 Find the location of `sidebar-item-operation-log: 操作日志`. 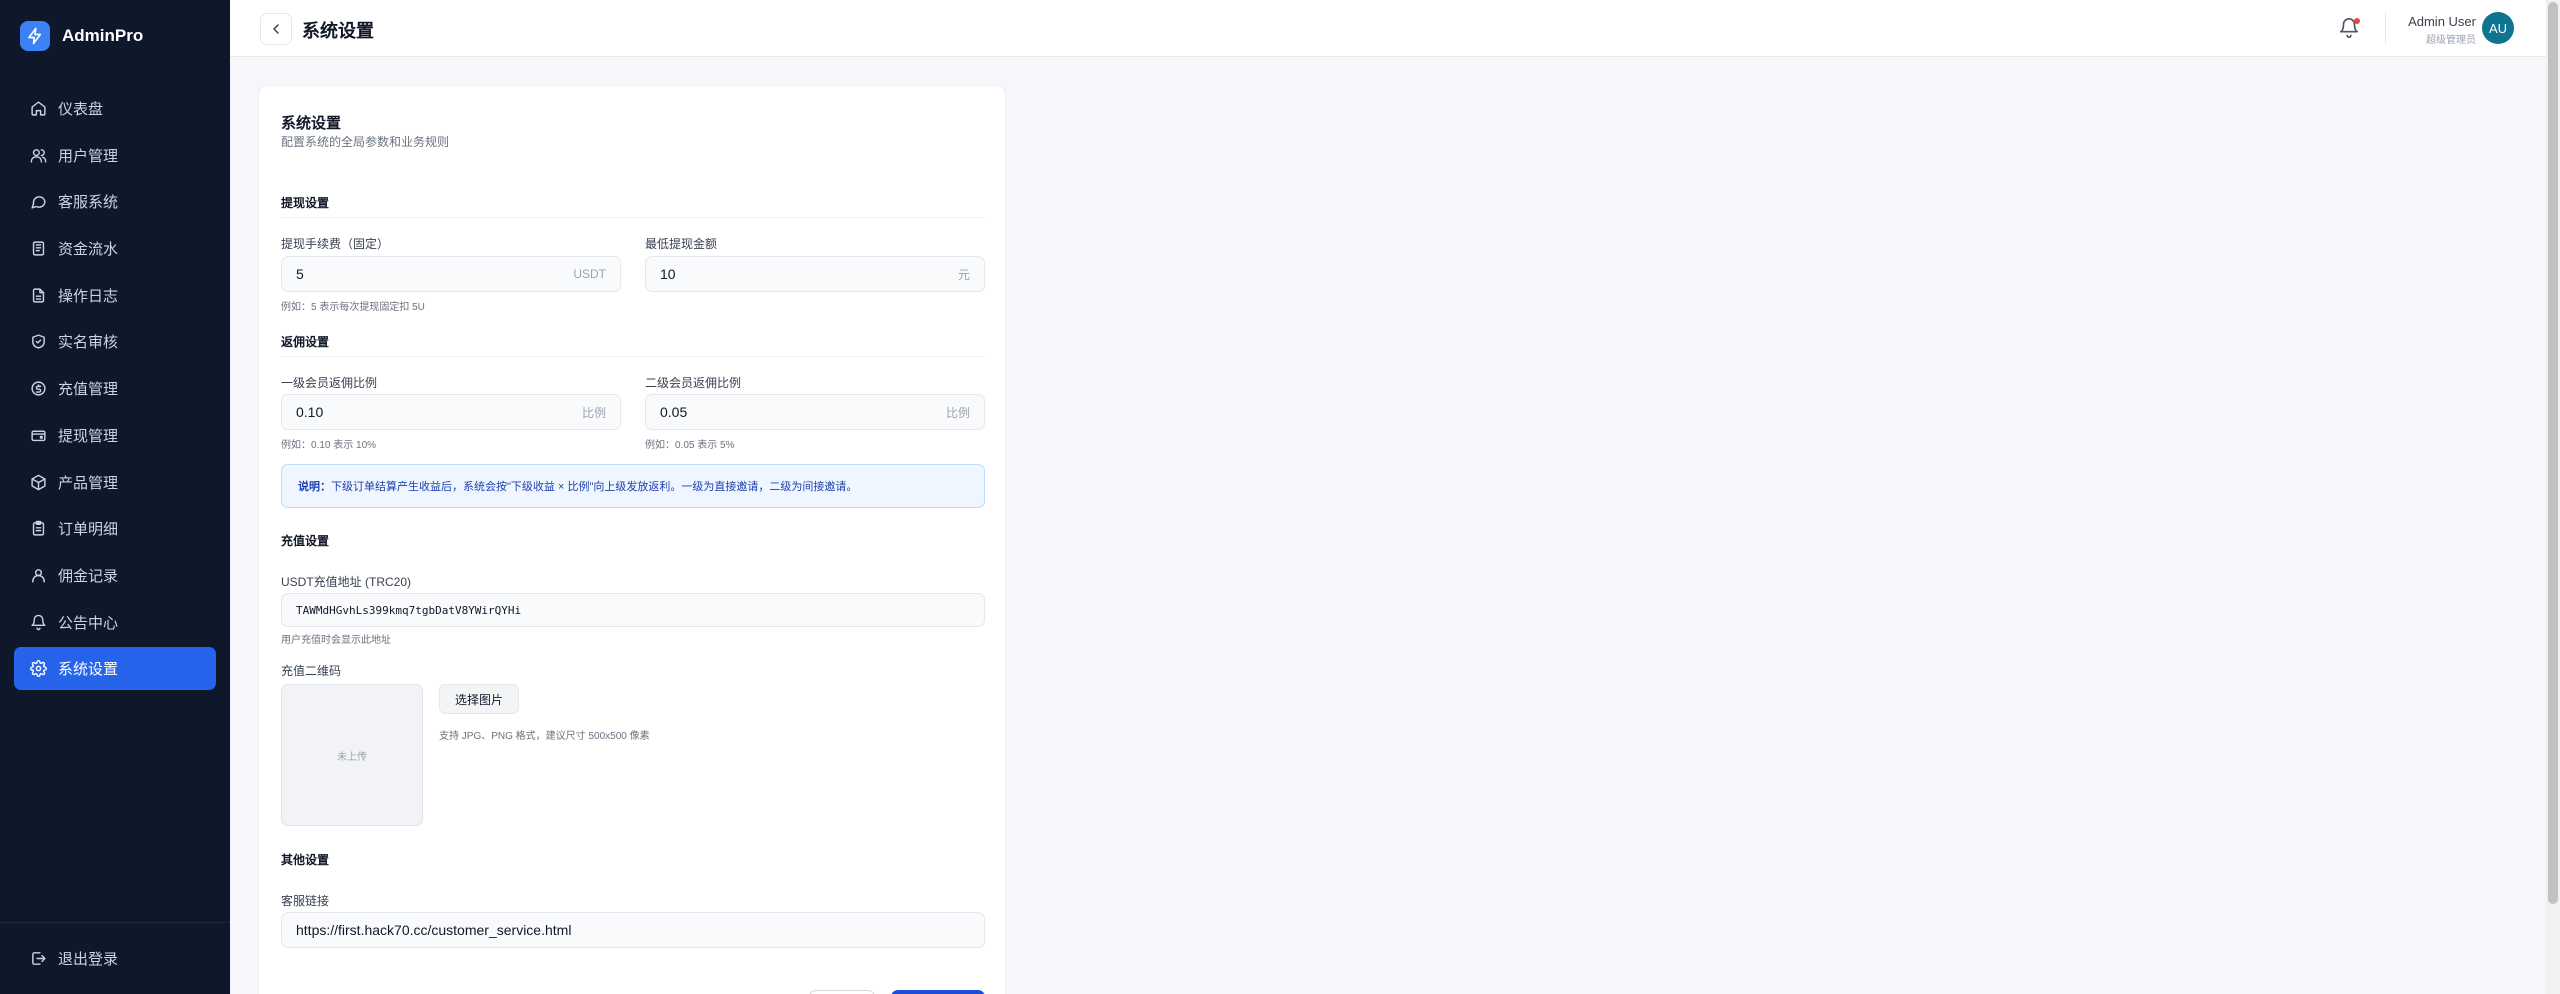

sidebar-item-operation-log: 操作日志 is located at coordinates (115, 295).